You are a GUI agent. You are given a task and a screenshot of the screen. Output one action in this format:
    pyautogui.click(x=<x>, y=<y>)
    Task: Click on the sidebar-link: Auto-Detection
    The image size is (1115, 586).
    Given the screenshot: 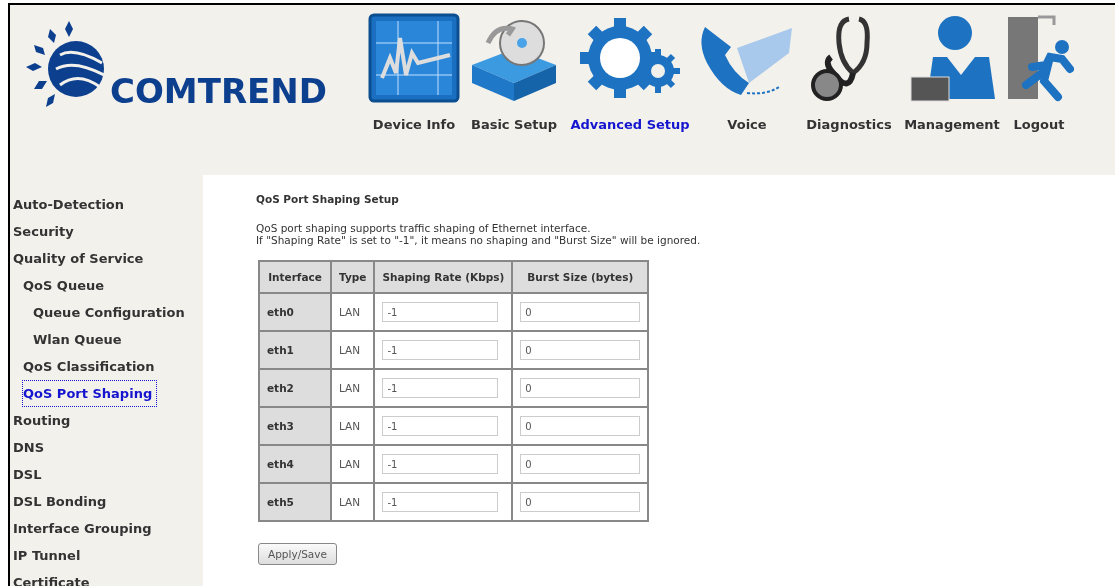 What is the action you would take?
    pyautogui.click(x=71, y=204)
    